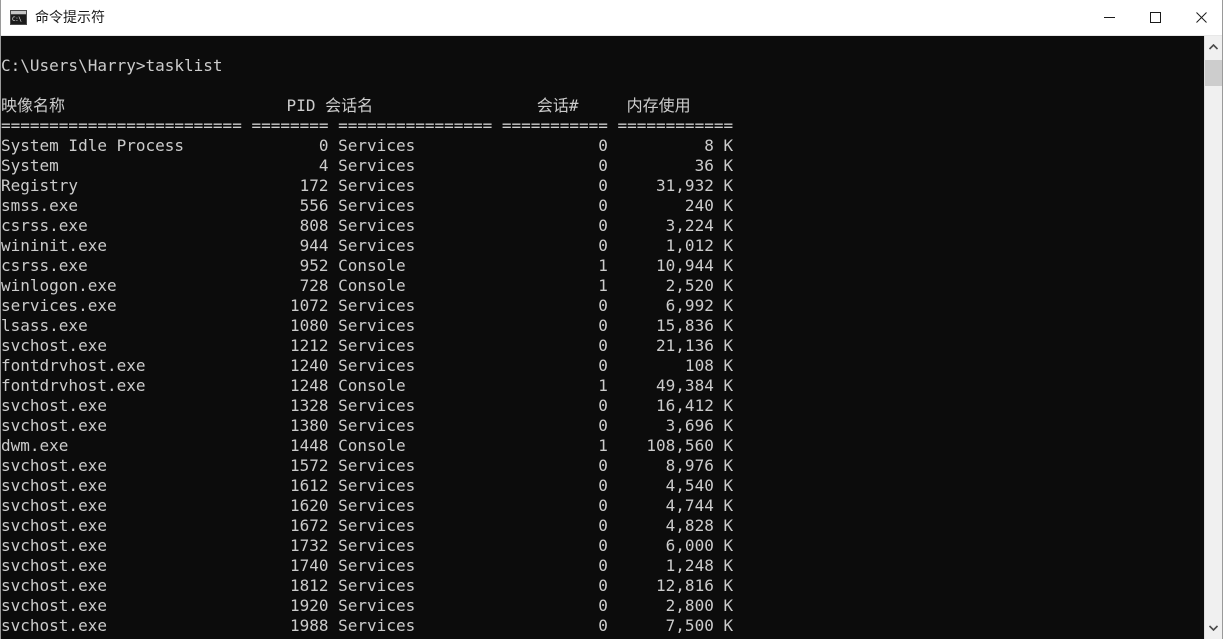  I want to click on scrollbar-track, so click(1213, 337).